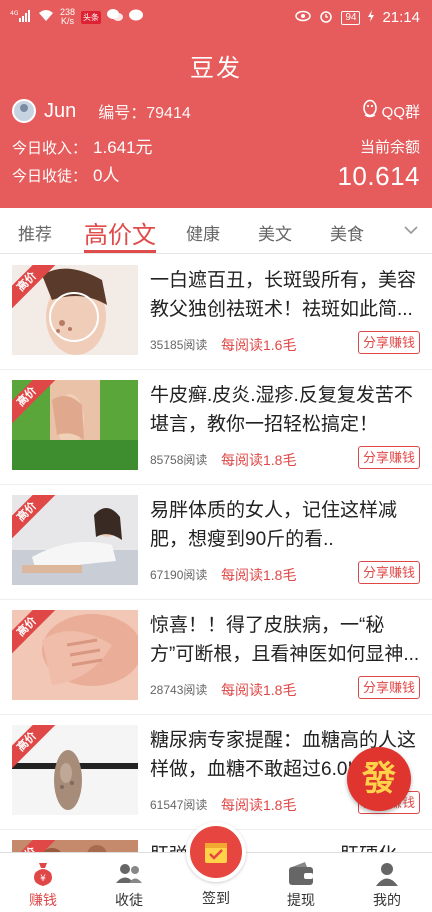 The height and width of the screenshot is (912, 432). I want to click on nav-withdraw: 提现, so click(301, 882).